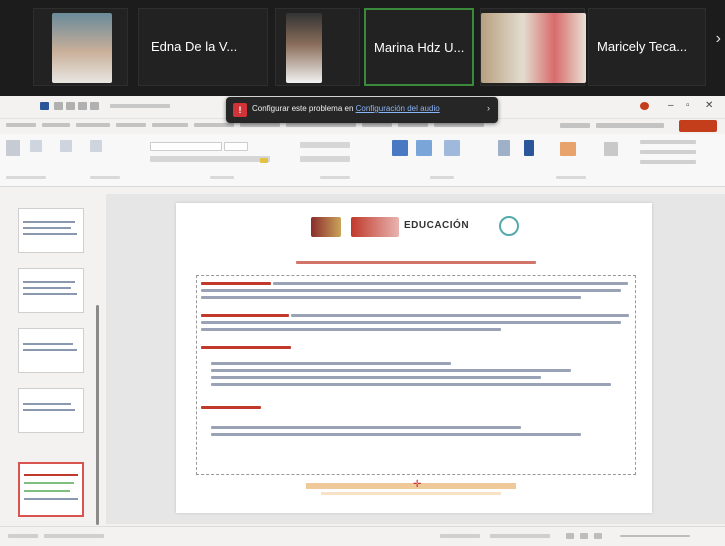  I want to click on add-ins-icon, so click(611, 149).